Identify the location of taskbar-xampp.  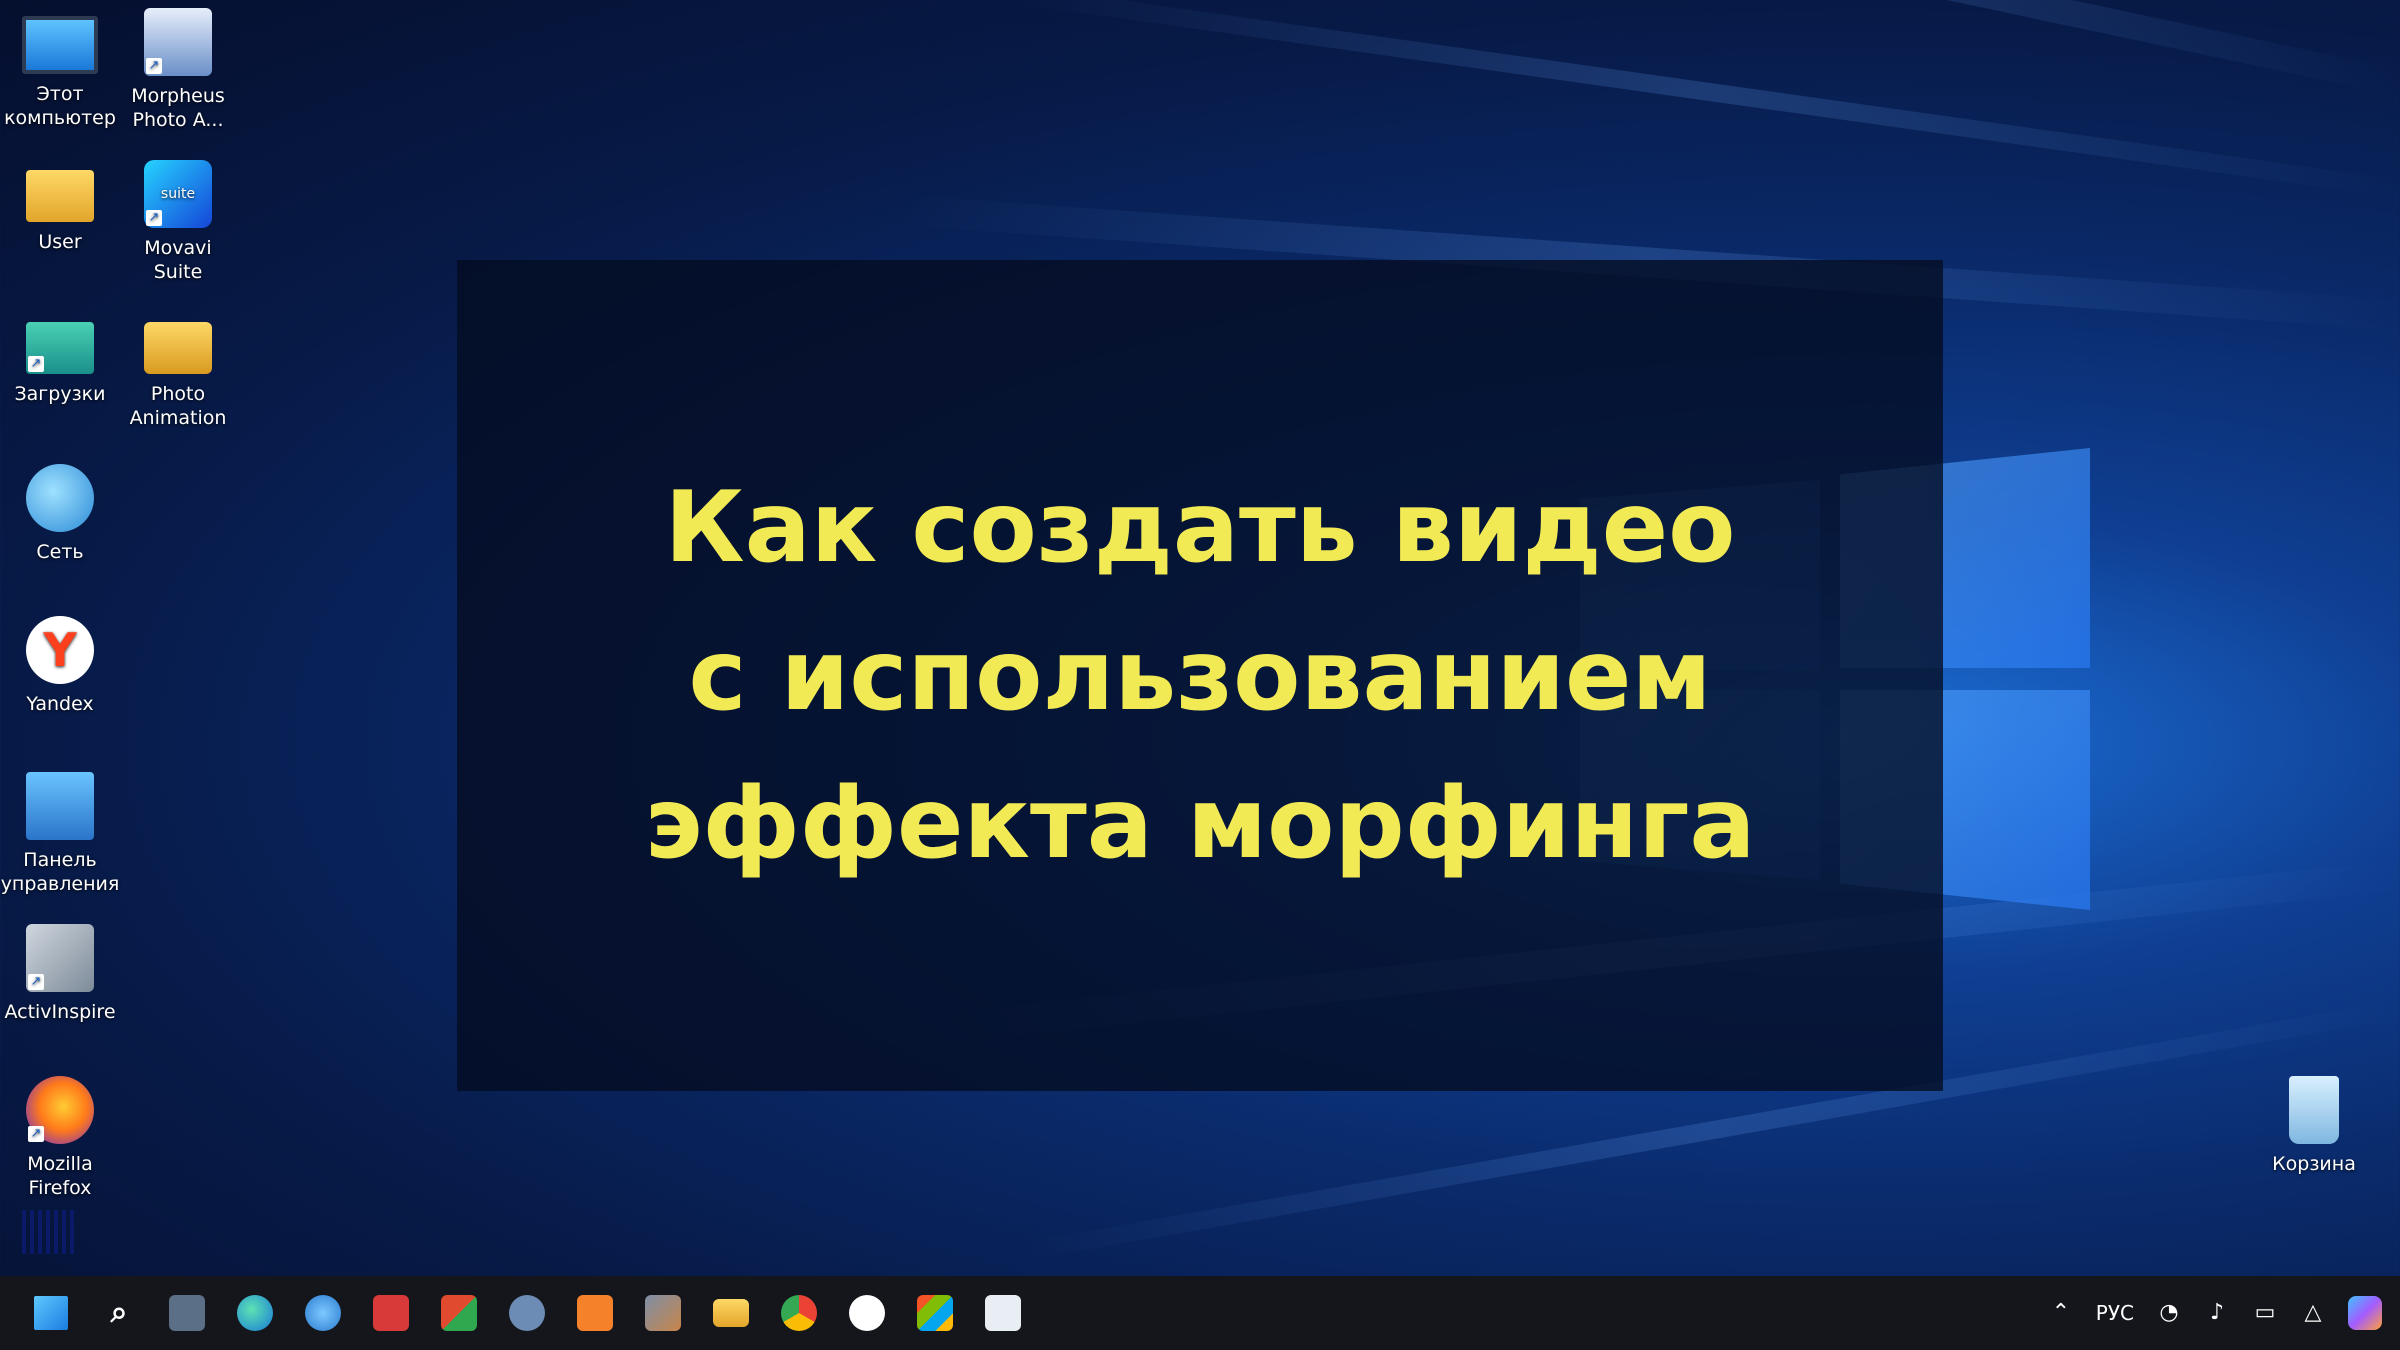
(595, 1313).